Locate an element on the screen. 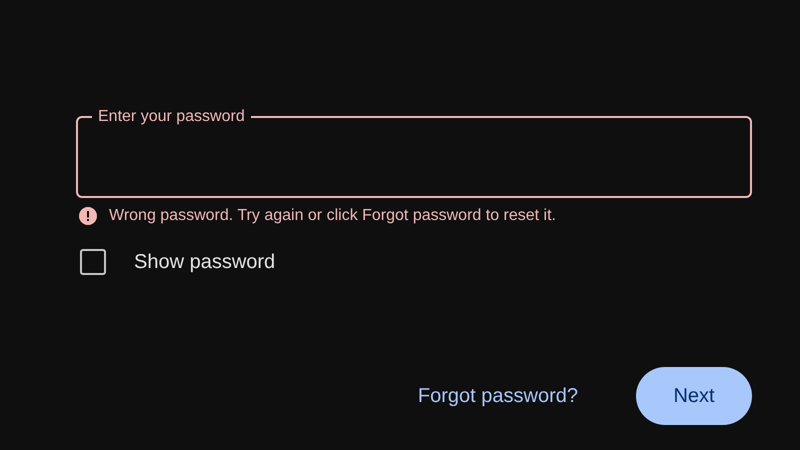  show-password-label: Show password is located at coordinates (205, 262).